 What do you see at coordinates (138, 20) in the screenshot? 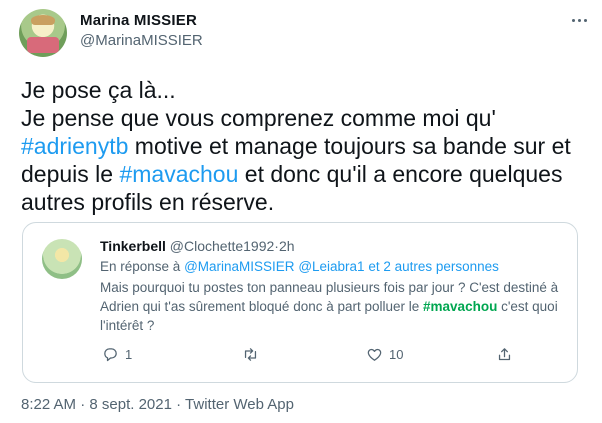
I see `author-name: Marina MISSIER` at bounding box center [138, 20].